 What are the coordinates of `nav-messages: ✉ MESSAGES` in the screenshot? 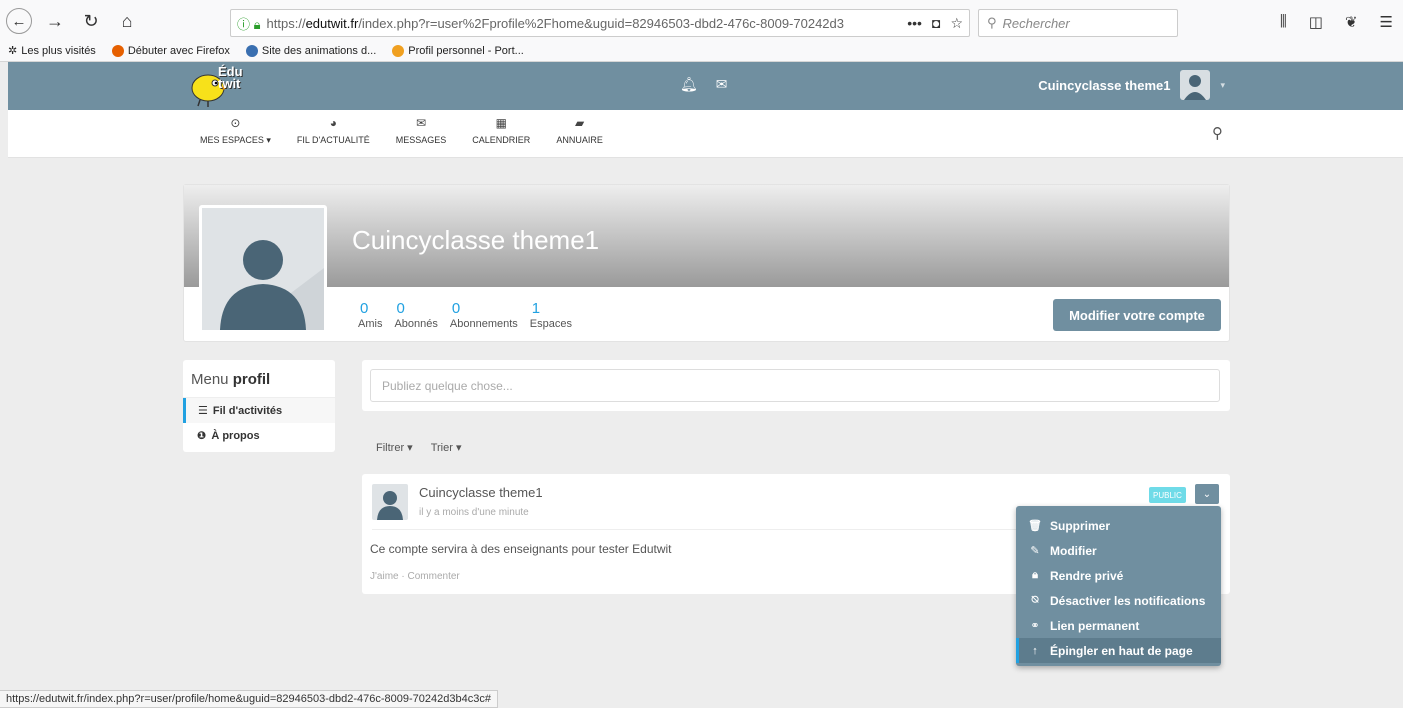 It's located at (421, 131).